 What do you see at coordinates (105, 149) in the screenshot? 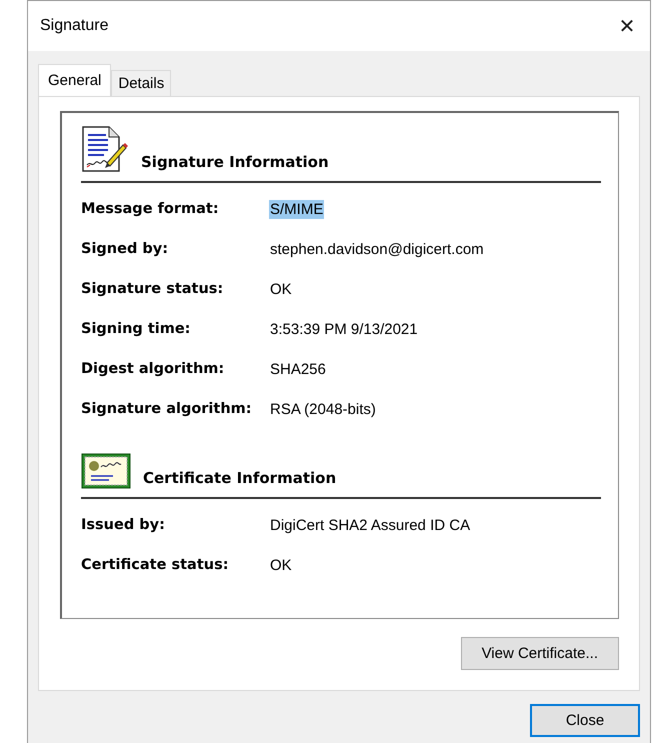
I see `signed-document-icon` at bounding box center [105, 149].